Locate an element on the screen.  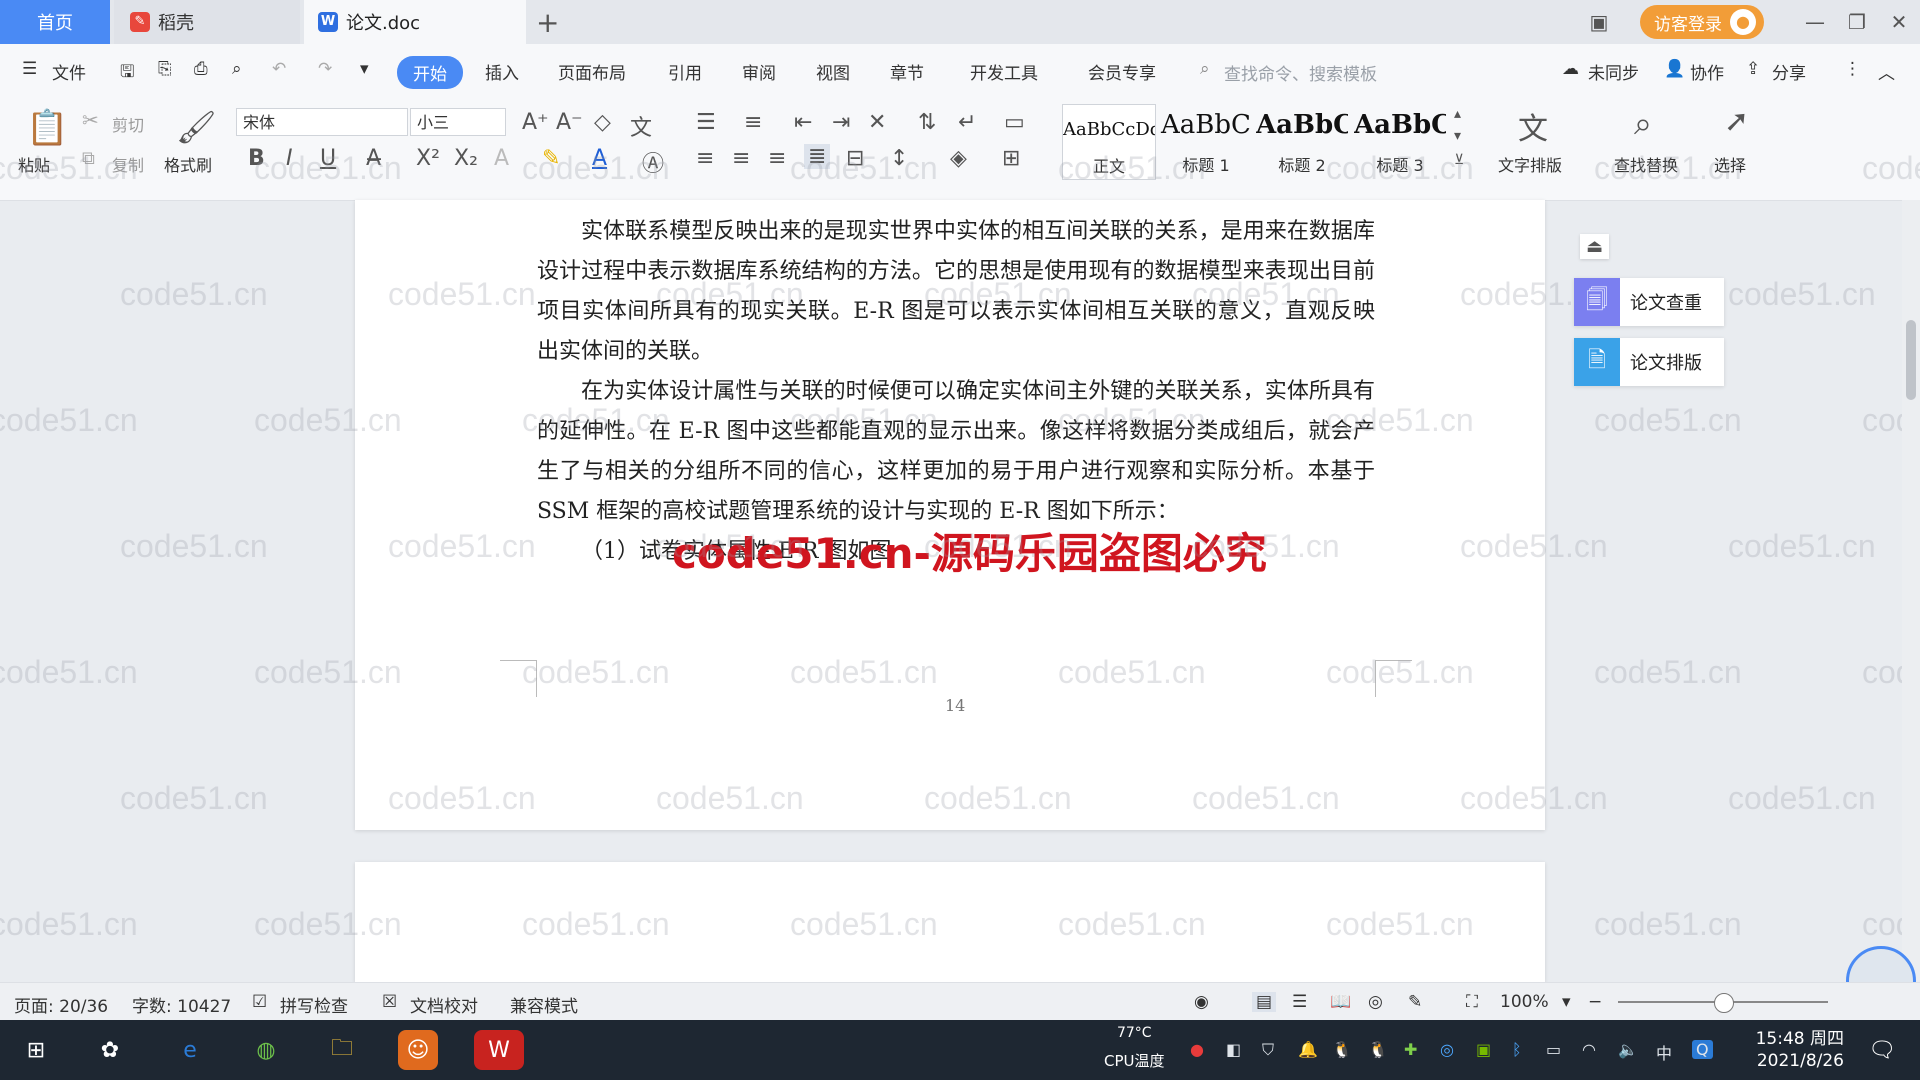
reading-view-icon: 📖 is located at coordinates (1340, 1002).